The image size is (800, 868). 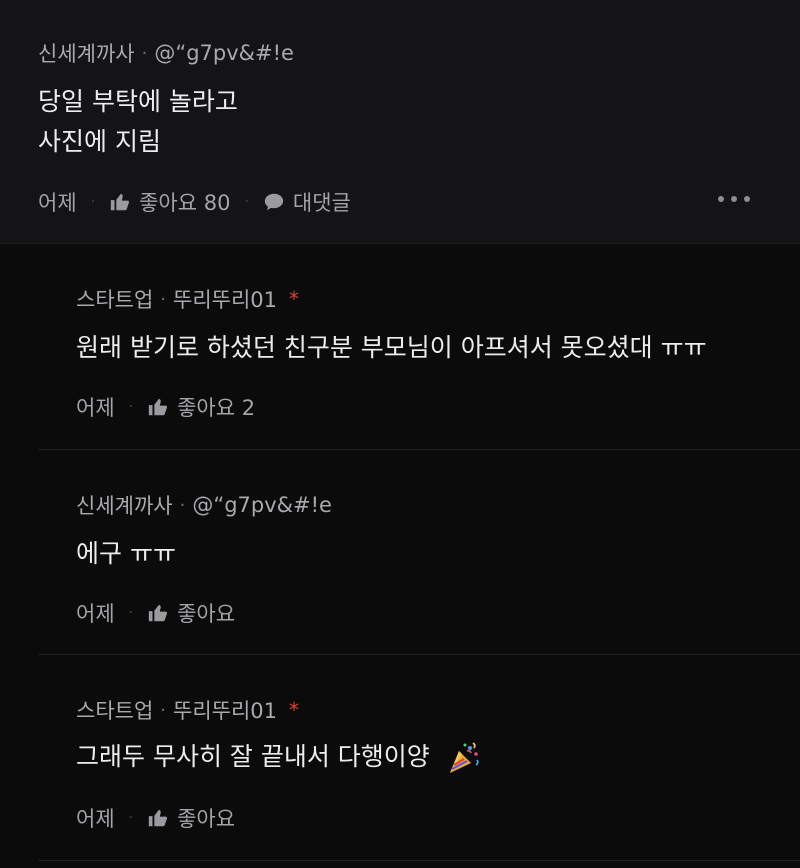 What do you see at coordinates (321, 203) in the screenshot?
I see `reply-label: 대댓글` at bounding box center [321, 203].